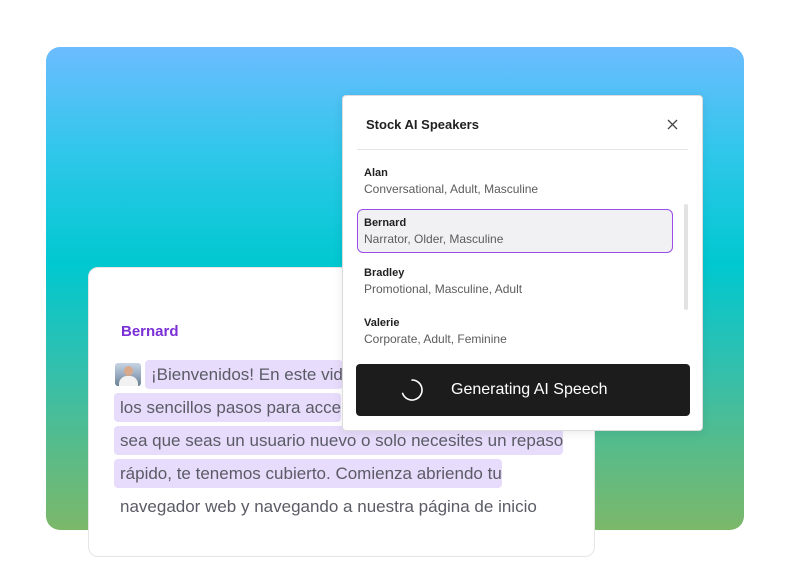  I want to click on close-button, so click(672, 124).